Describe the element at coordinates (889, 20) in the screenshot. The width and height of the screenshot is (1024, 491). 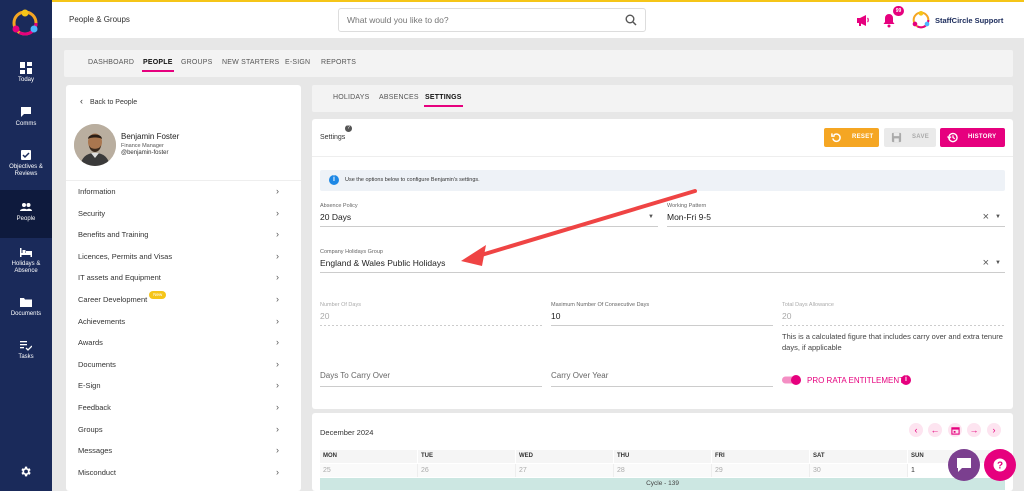
I see `bell-icon` at that location.